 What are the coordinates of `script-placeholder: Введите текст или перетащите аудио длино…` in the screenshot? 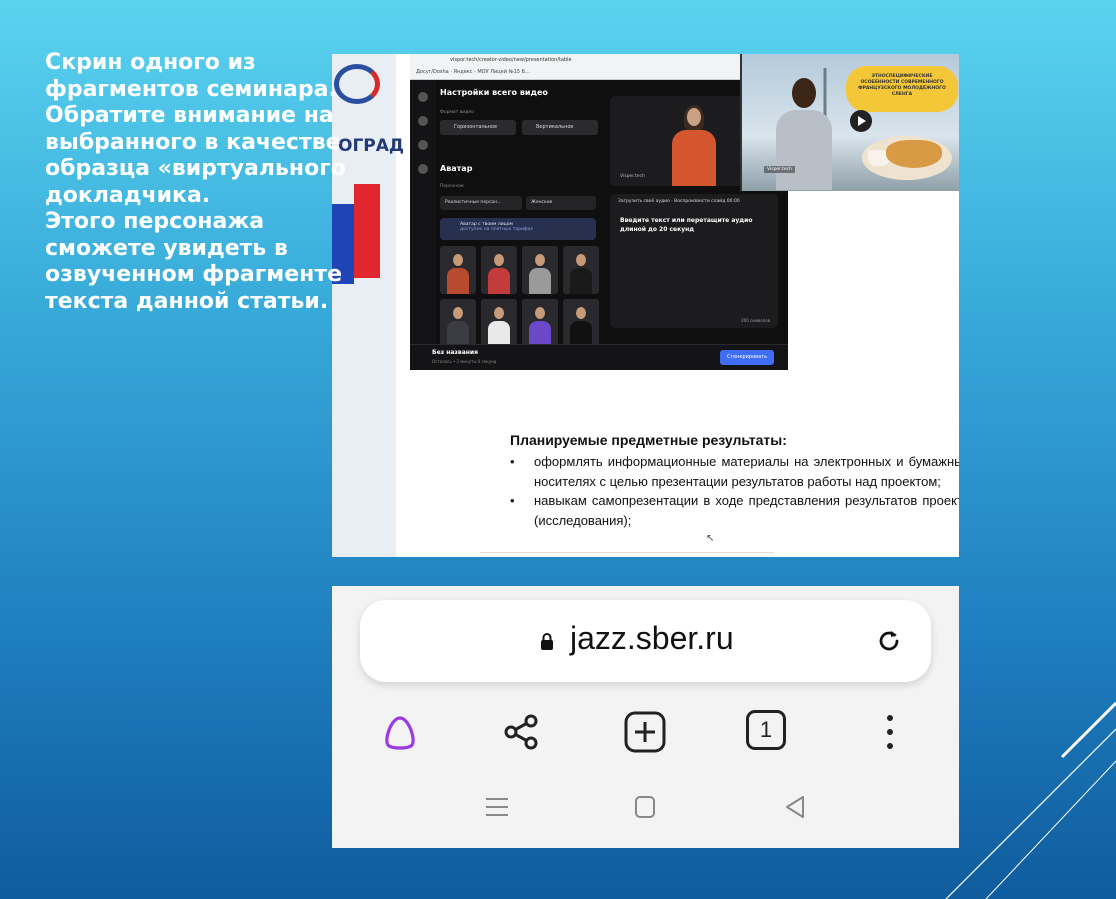 It's located at (686, 225).